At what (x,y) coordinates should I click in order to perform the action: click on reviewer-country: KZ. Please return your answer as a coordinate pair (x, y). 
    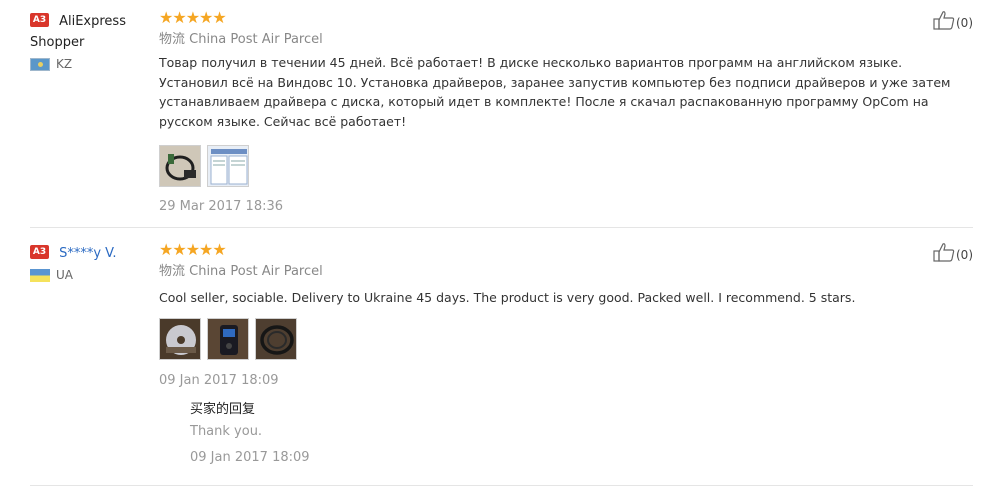
    Looking at the image, I should click on (90, 64).